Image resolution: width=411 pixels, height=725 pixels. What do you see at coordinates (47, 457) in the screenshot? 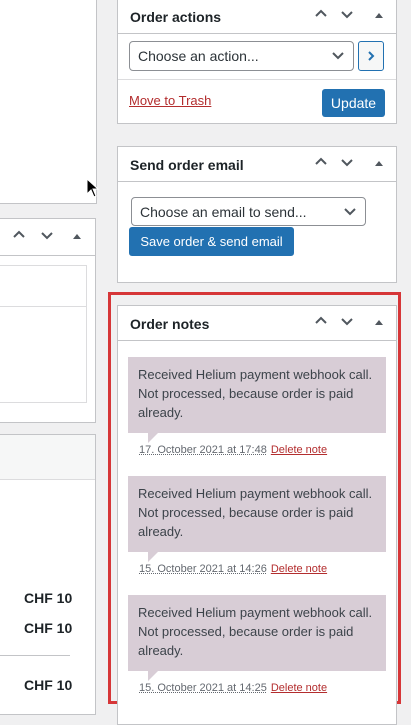
I see `totals-header` at bounding box center [47, 457].